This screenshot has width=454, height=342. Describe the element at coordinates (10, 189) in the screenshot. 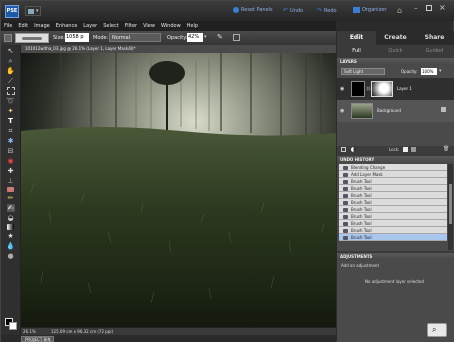

I see `eraser-tool-icon` at that location.